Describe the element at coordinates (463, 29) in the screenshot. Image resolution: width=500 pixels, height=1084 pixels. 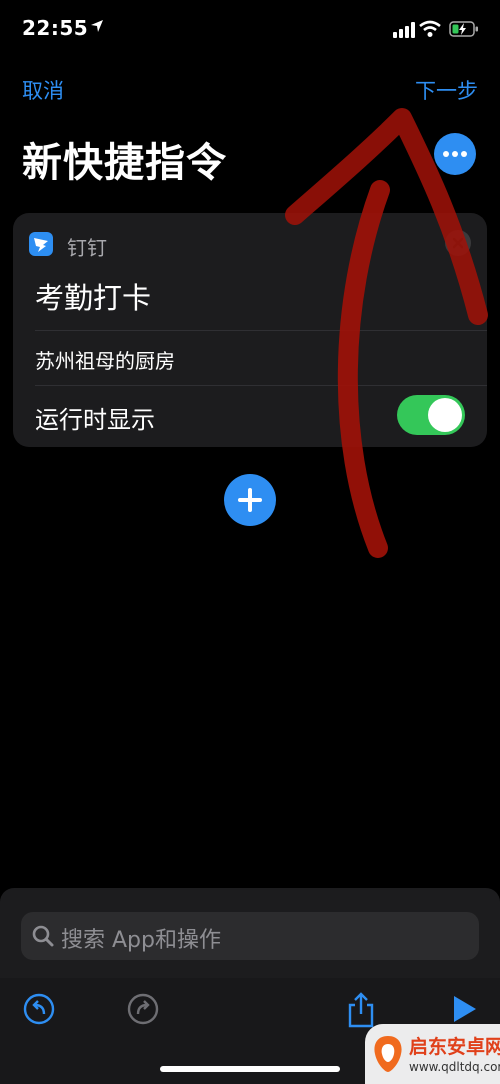
I see `battery-charging-icon` at that location.